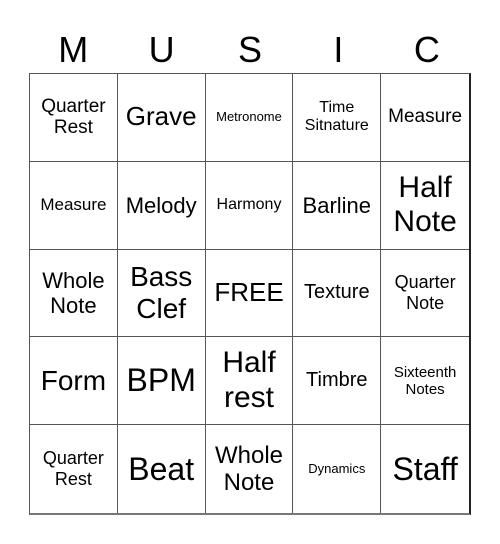 This screenshot has width=500, height=544. I want to click on bingo-cell: Bass Clef, so click(161, 293).